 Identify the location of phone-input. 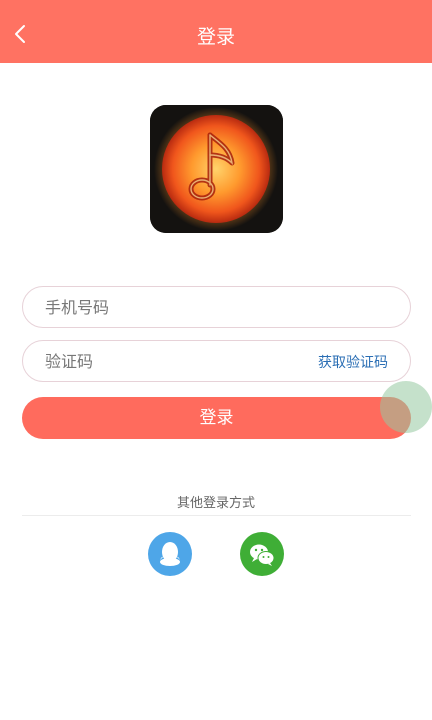
(175, 307).